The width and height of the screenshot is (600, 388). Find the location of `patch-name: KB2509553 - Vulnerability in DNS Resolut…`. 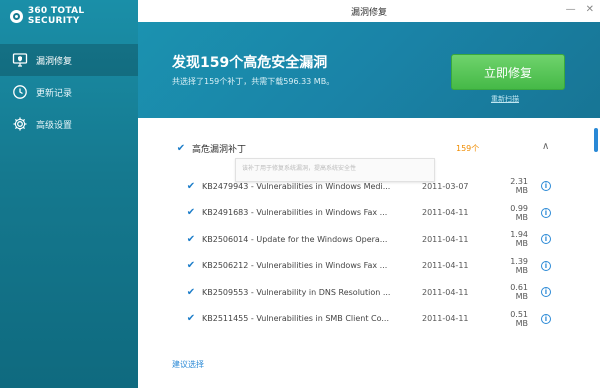

patch-name: KB2509553 - Vulnerability in DNS Resolut… is located at coordinates (296, 292).